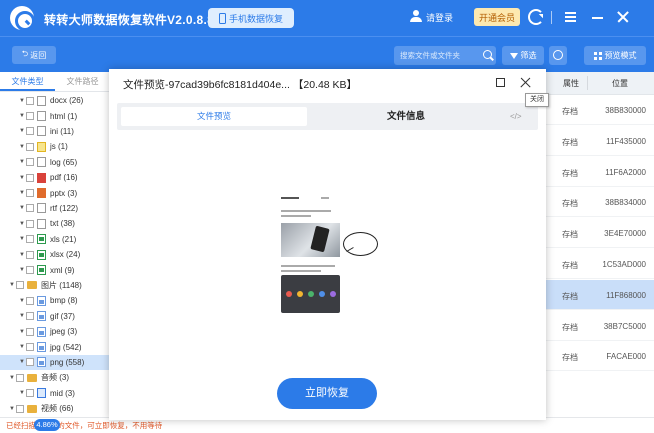 The height and width of the screenshot is (433, 654). I want to click on table-row: 存档 3E4E70000, so click(600, 233).